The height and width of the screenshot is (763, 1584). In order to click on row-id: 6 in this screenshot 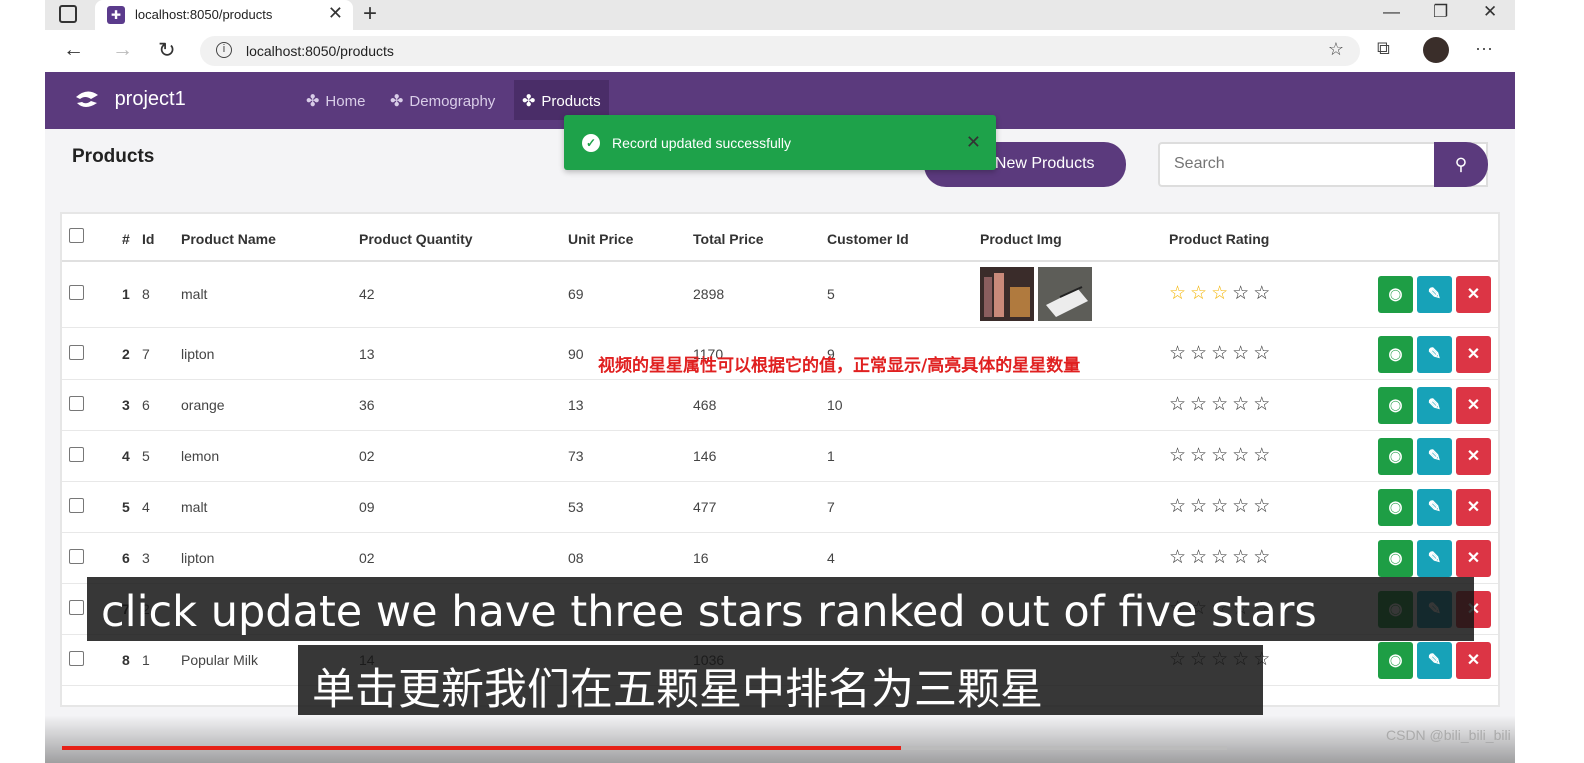, I will do `click(146, 405)`.